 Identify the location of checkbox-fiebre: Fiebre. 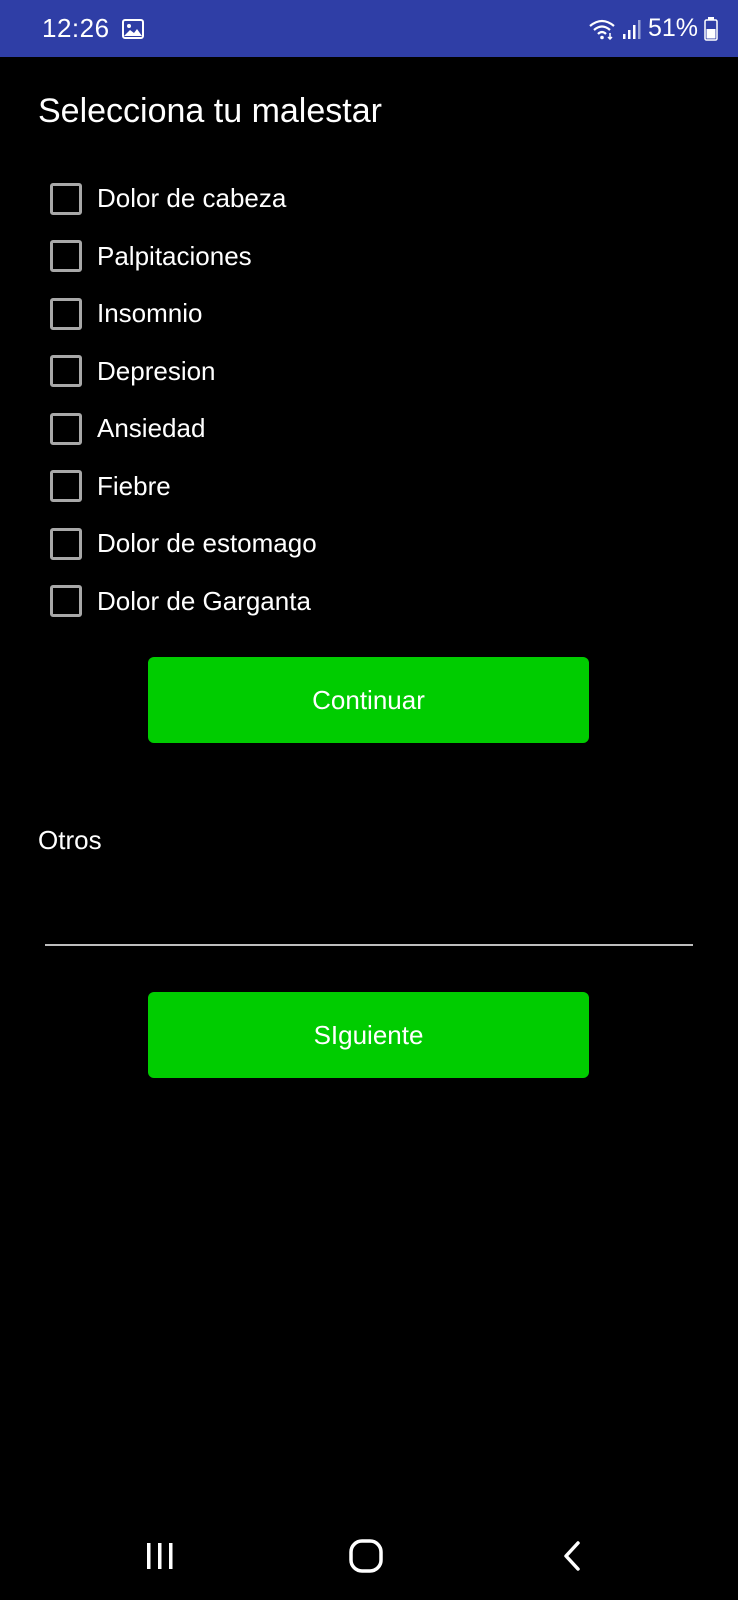
(360, 487).